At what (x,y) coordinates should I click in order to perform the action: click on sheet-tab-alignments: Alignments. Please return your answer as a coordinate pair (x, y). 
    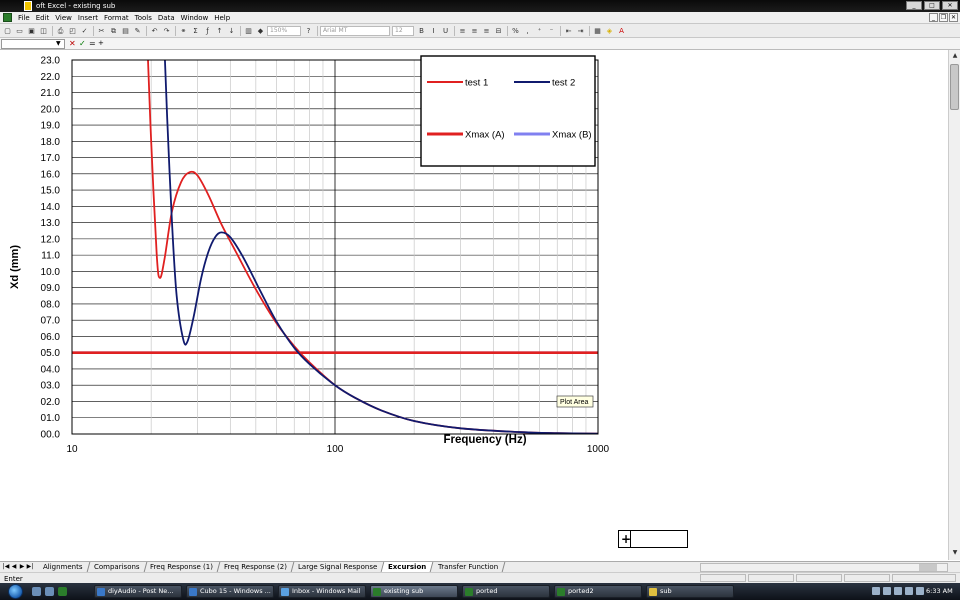
    Looking at the image, I should click on (63, 567).